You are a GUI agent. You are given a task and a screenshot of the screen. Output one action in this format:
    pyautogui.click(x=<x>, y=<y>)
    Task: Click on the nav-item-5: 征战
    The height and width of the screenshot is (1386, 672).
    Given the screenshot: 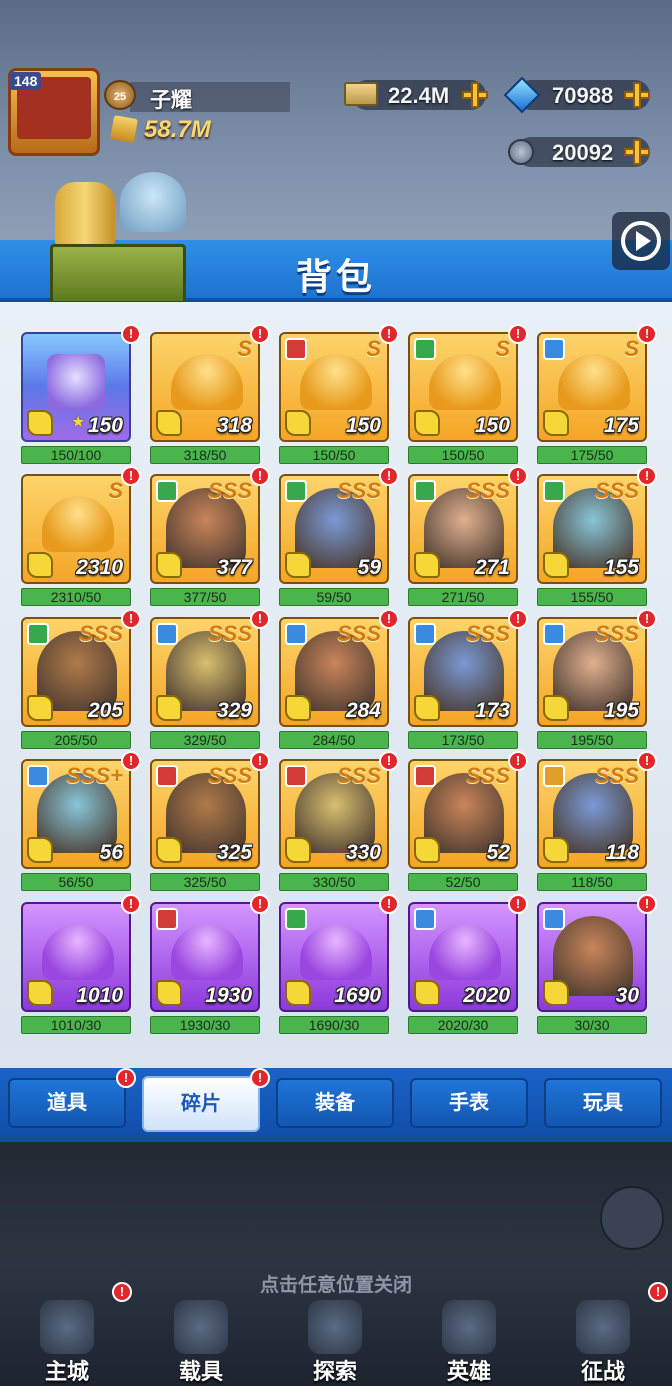 What is the action you would take?
    pyautogui.click(x=603, y=1343)
    